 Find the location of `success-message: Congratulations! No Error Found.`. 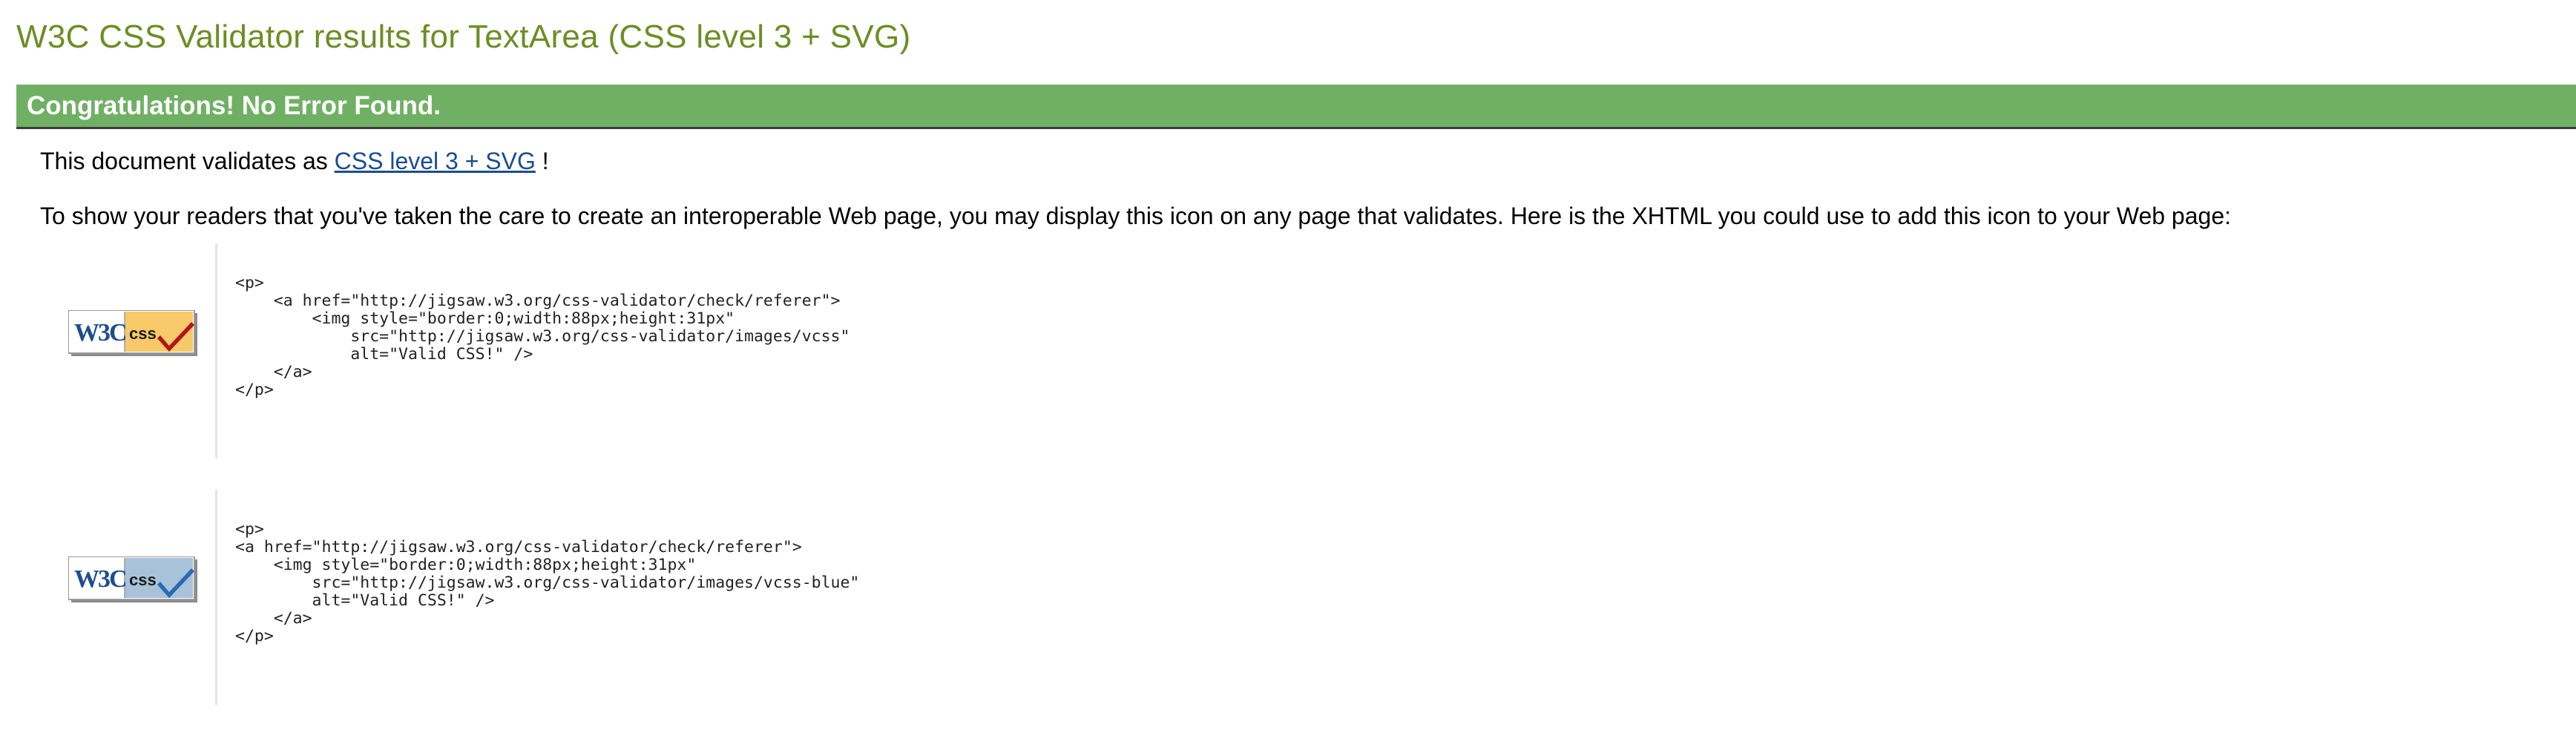

success-message: Congratulations! No Error Found. is located at coordinates (234, 105).